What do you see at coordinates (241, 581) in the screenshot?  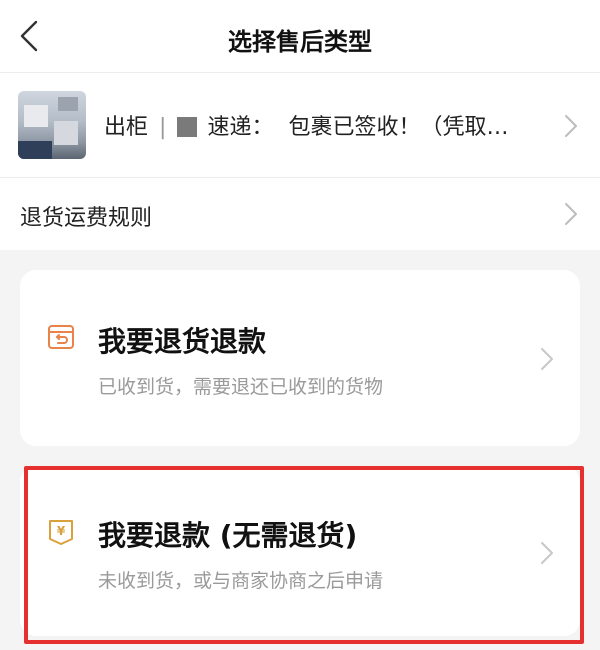 I see `option-subtitle: 未收到货，或与商家协商之后申请` at bounding box center [241, 581].